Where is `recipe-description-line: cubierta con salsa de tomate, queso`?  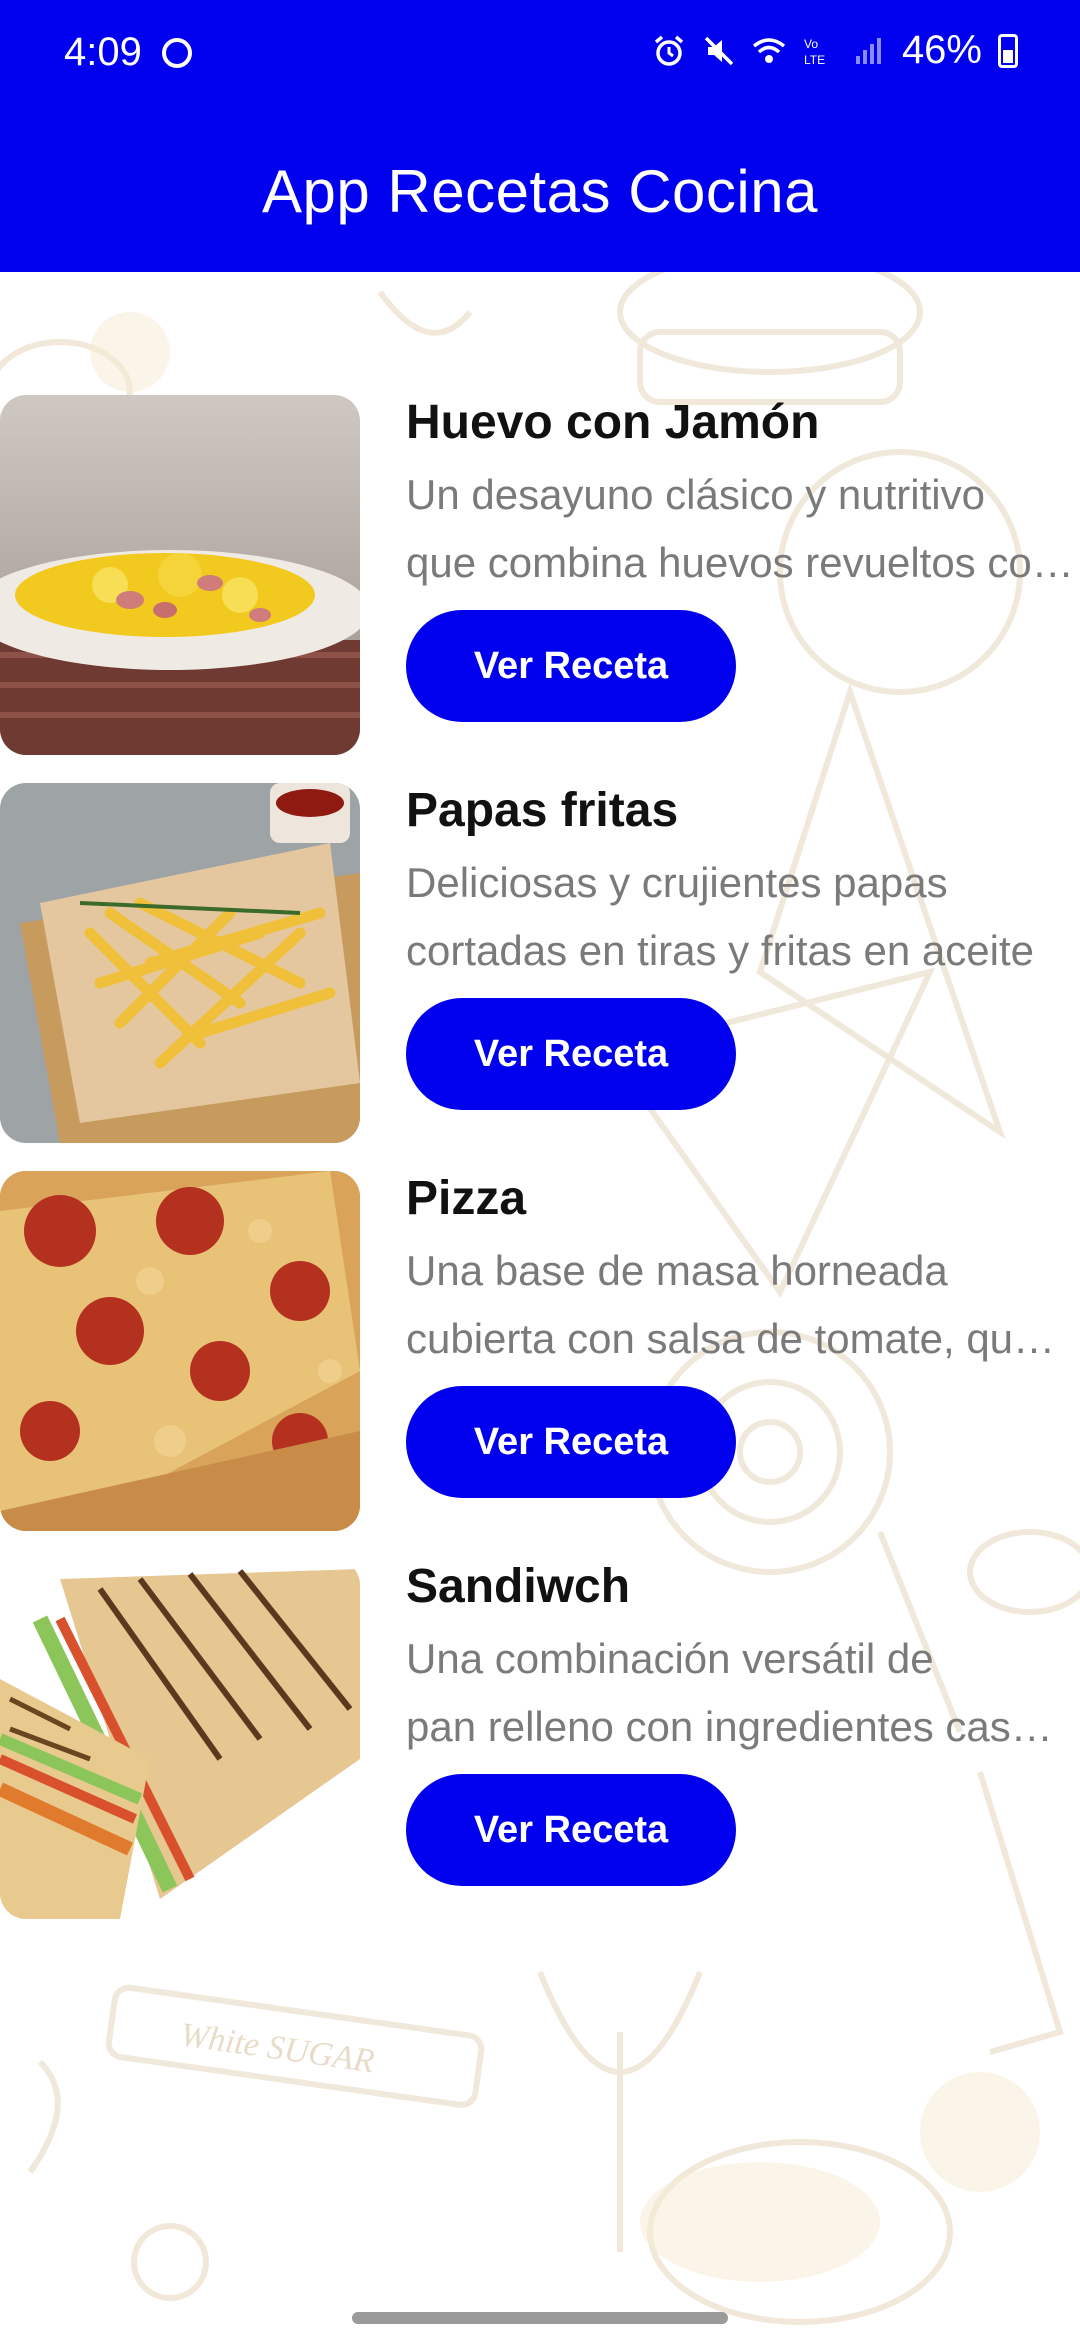
recipe-description-line: cubierta con salsa de tomate, queso is located at coordinates (740, 1338).